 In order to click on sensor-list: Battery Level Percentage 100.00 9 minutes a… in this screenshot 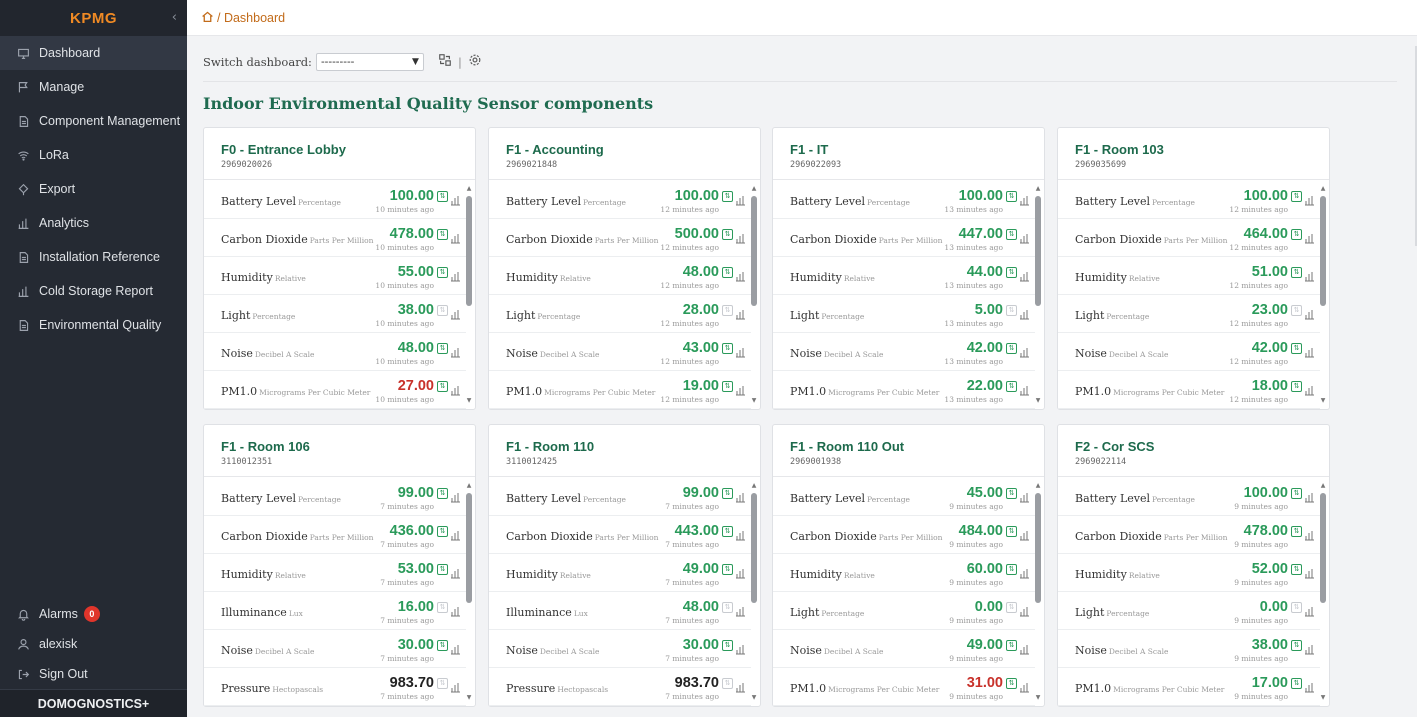, I will do `click(1189, 592)`.